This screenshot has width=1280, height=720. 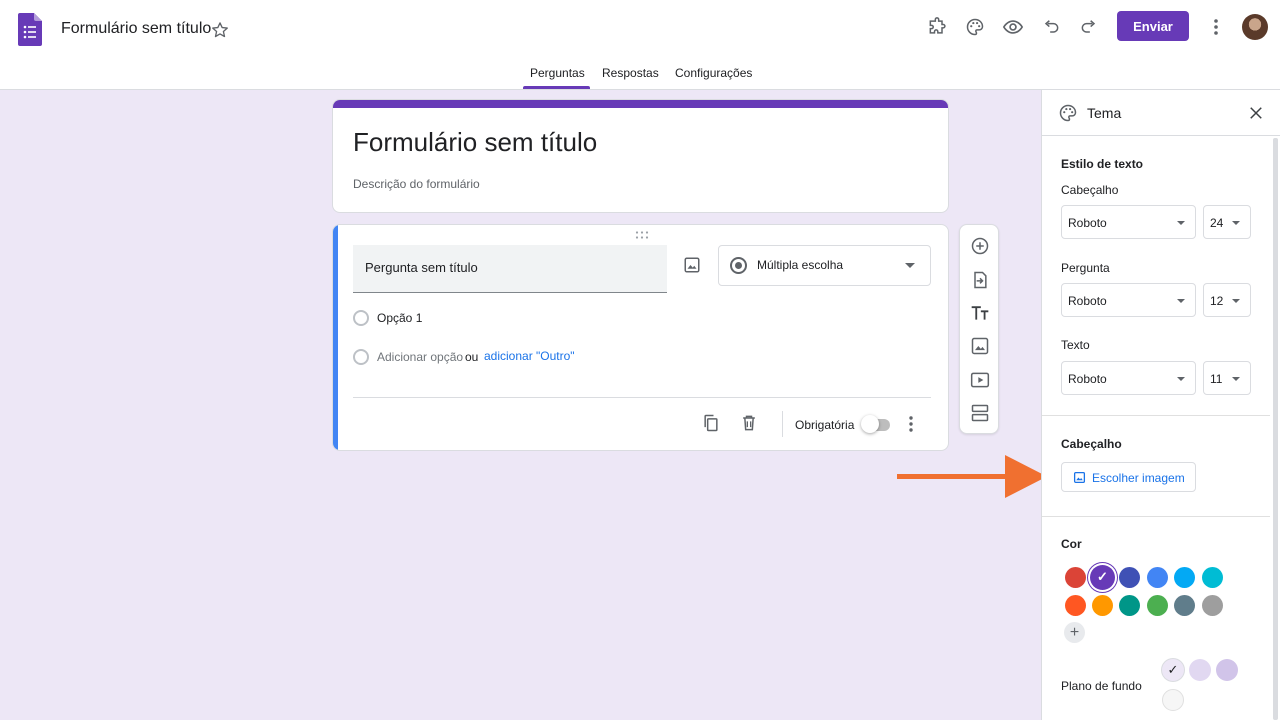 What do you see at coordinates (1138, 478) in the screenshot?
I see `choose-image-label: Escolher imagem` at bounding box center [1138, 478].